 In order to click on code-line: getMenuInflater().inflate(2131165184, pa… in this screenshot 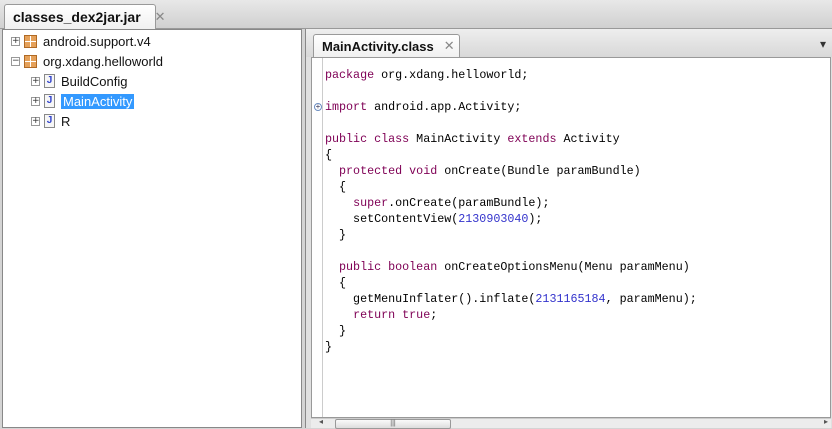, I will do `click(511, 299)`.